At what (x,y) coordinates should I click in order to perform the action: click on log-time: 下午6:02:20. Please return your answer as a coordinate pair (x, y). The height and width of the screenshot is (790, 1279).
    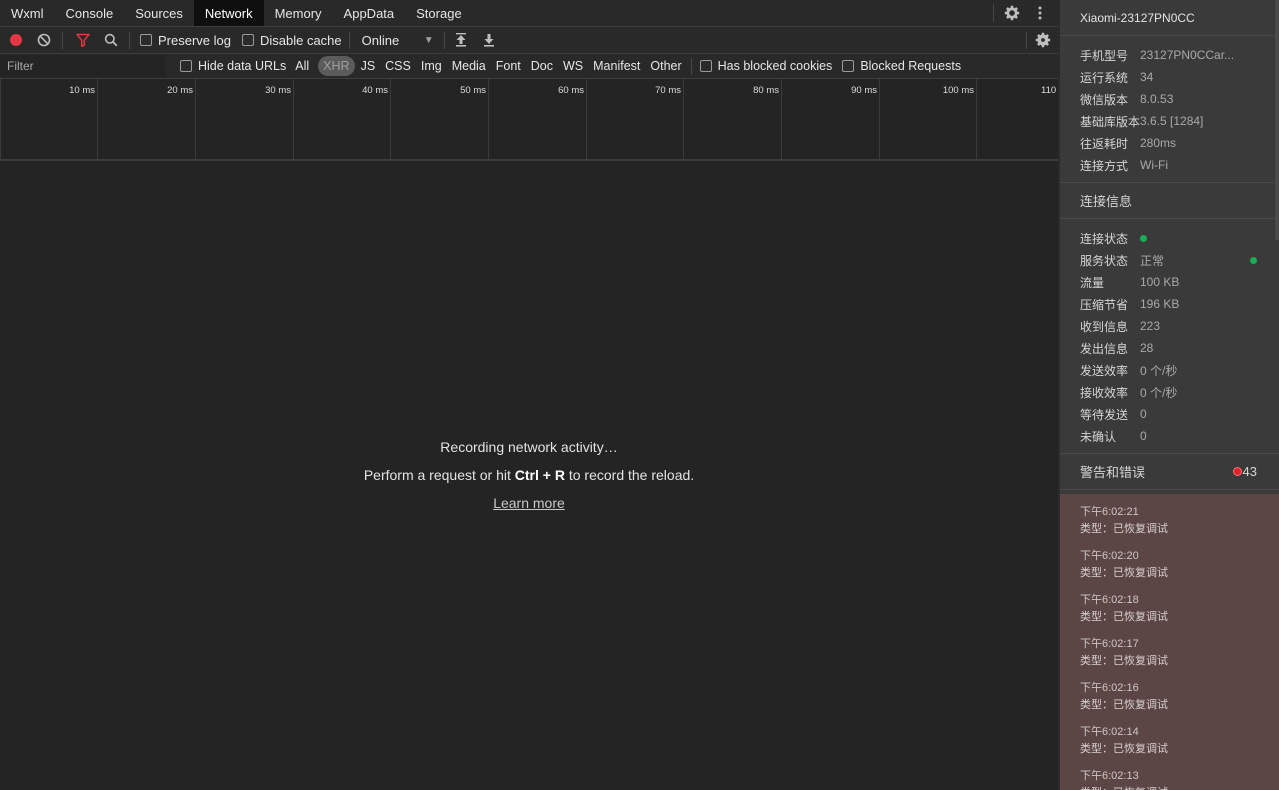
    Looking at the image, I should click on (1109, 556).